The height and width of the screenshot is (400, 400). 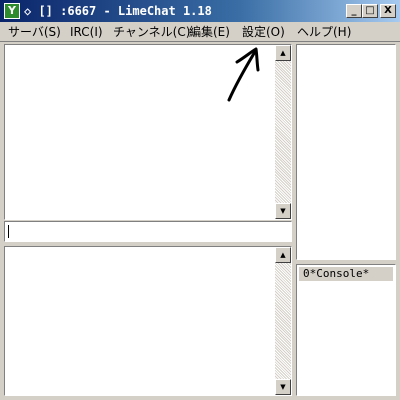 I want to click on menu-channel: チャンネル(C), so click(x=151, y=32).